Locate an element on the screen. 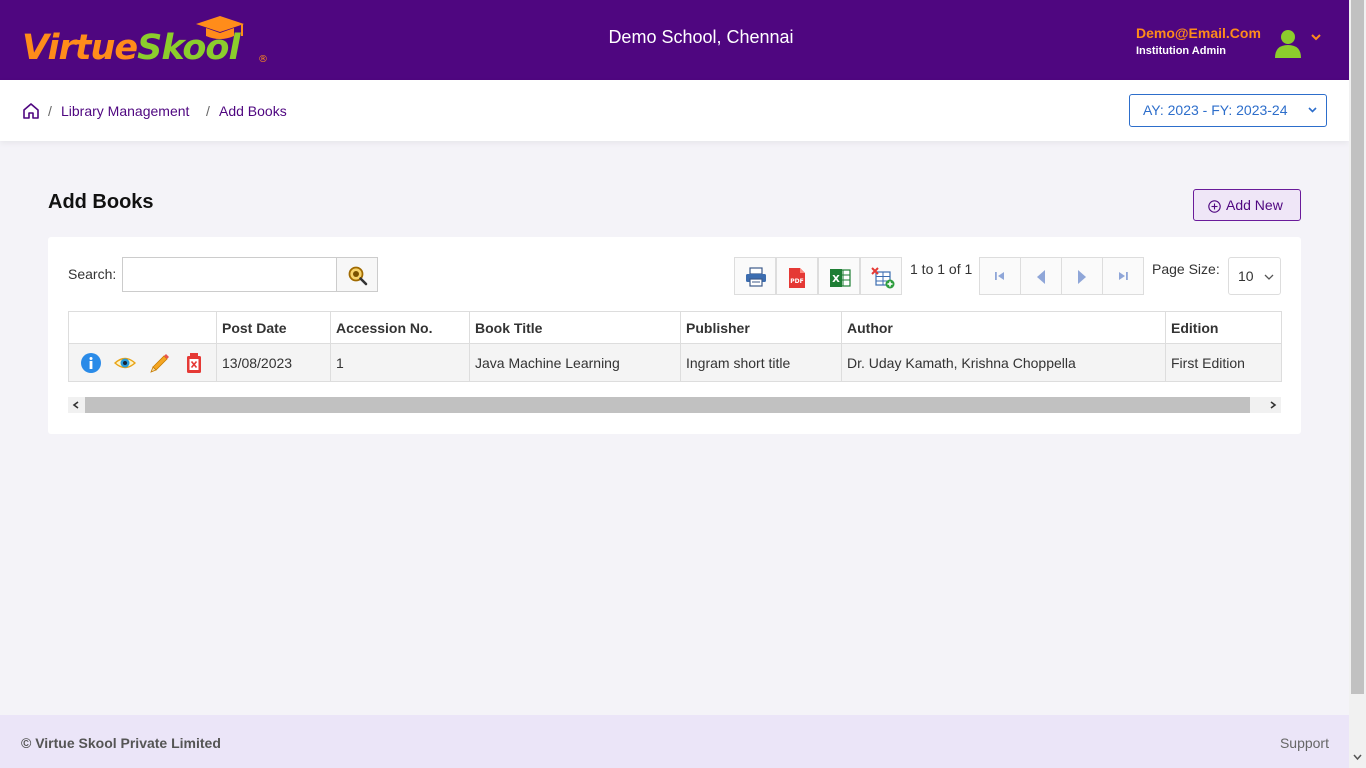 The image size is (1366, 768). cell-author: Dr. Uday Kamath, Krishna Choppella is located at coordinates (1003, 362).